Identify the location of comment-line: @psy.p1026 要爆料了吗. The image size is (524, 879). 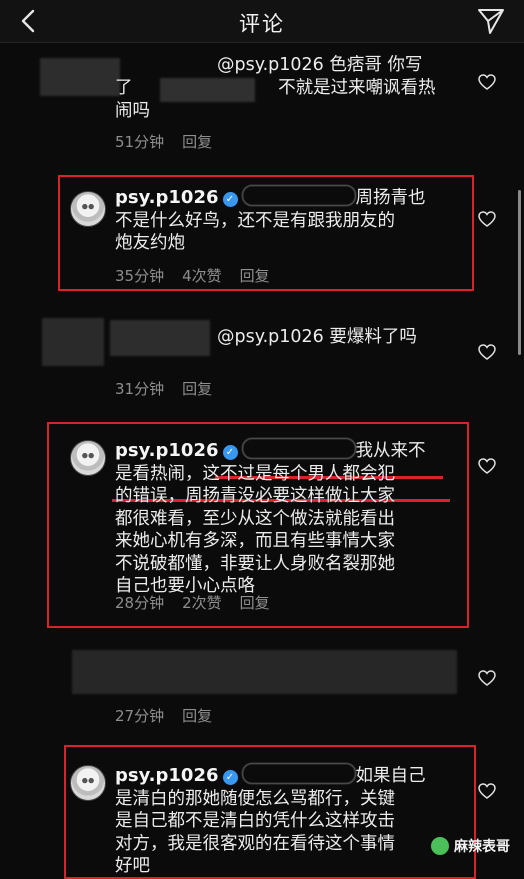
(317, 337).